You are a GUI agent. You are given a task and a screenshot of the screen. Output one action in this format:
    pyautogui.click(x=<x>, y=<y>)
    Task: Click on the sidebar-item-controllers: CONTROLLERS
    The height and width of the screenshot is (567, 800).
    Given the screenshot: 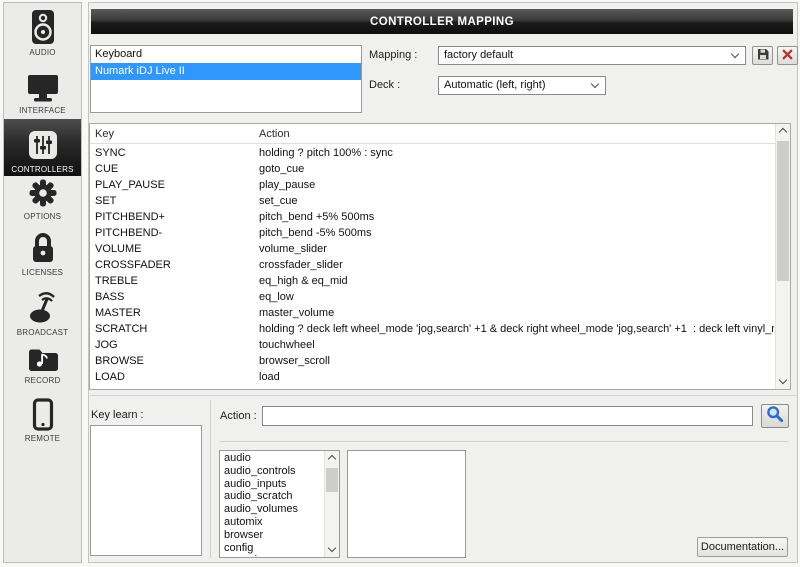 What is the action you would take?
    pyautogui.click(x=42, y=147)
    